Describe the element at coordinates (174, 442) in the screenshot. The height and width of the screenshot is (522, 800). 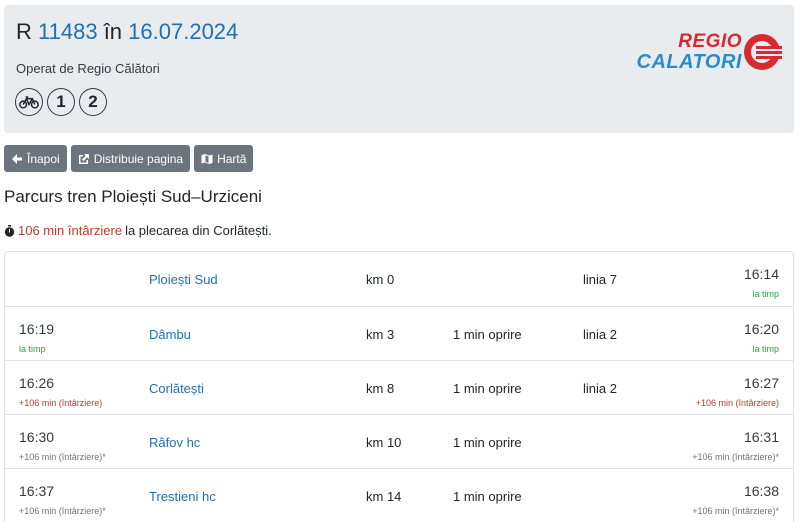
I see `station-link: Râfov hc` at that location.